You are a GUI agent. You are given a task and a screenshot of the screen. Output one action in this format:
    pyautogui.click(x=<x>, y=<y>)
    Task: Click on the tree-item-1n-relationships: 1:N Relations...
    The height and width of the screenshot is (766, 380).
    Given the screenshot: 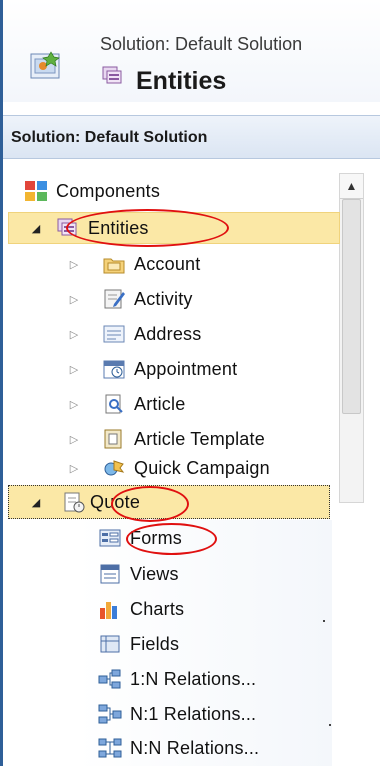 What is the action you would take?
    pyautogui.click(x=177, y=679)
    